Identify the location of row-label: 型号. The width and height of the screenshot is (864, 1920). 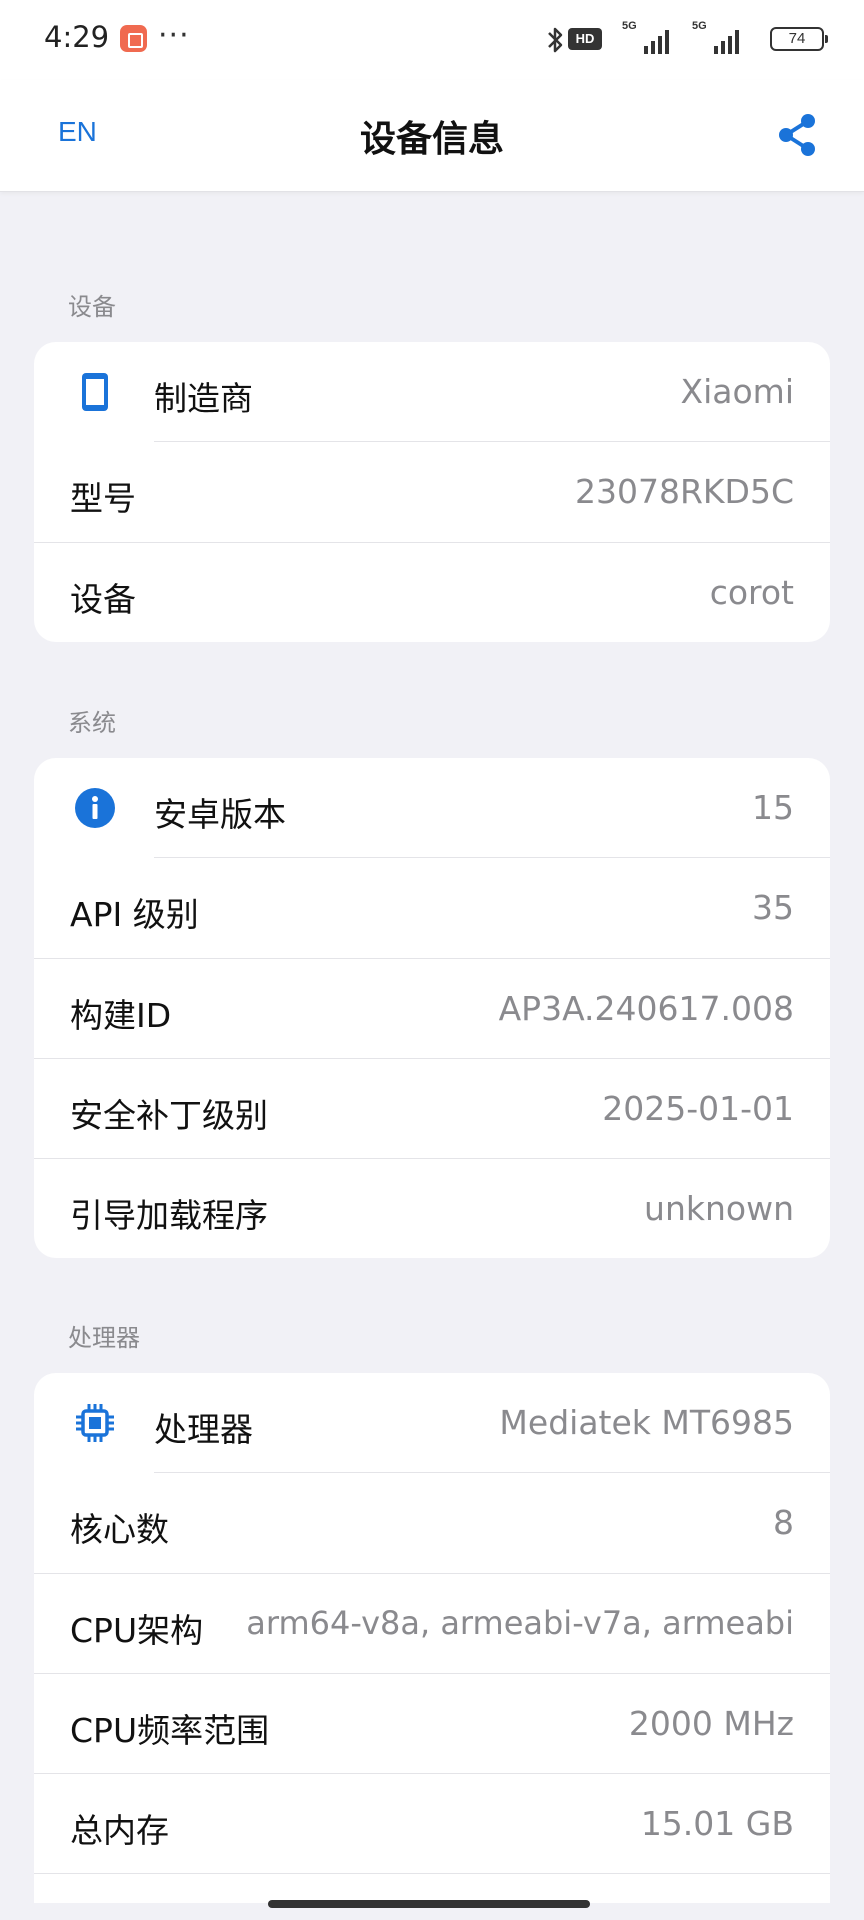
(103, 498).